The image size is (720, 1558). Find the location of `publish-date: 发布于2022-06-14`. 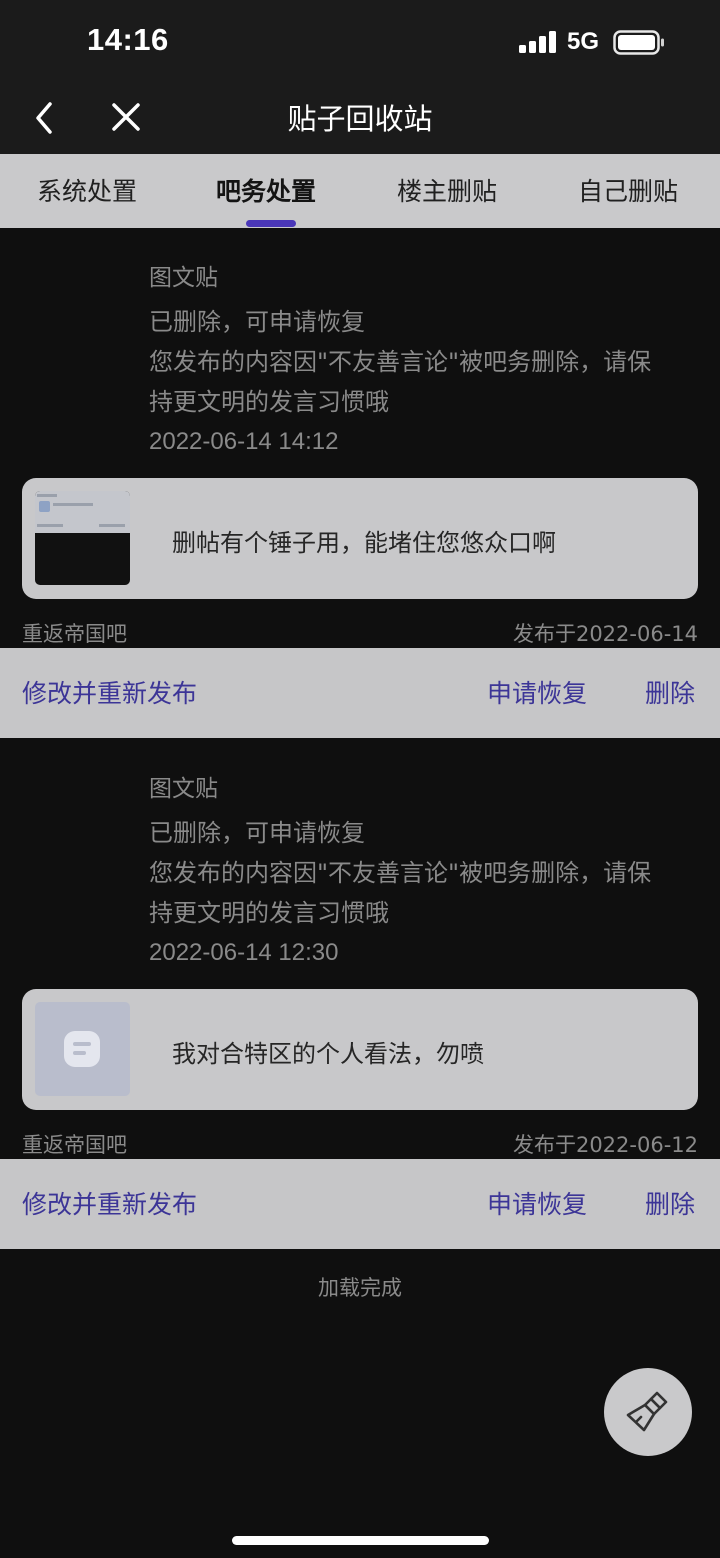

publish-date: 发布于2022-06-14 is located at coordinates (605, 634).